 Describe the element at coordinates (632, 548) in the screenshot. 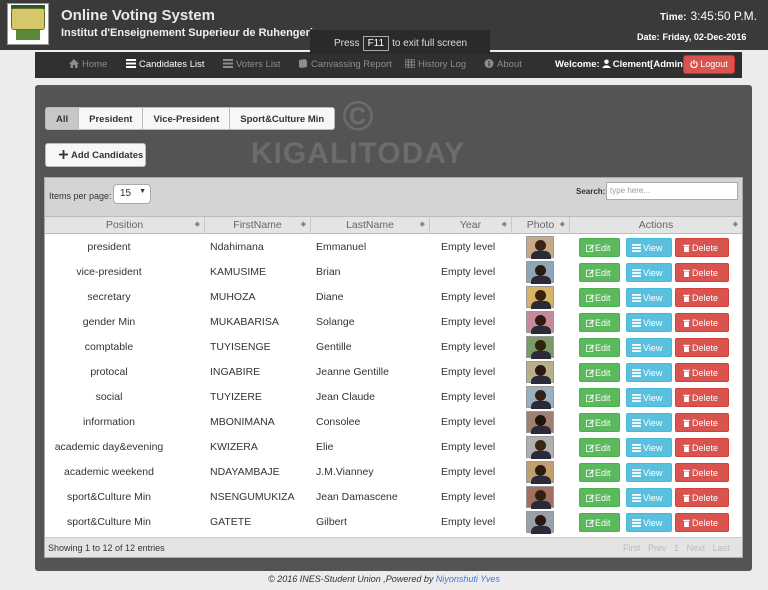

I see `pager-first: First` at that location.